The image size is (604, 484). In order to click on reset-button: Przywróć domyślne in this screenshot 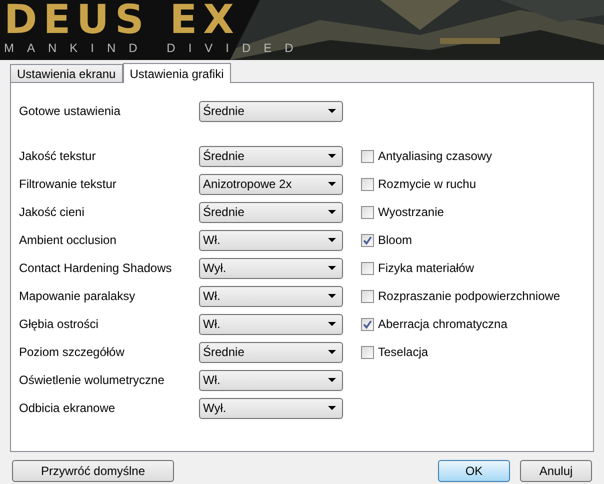, I will do `click(93, 471)`.